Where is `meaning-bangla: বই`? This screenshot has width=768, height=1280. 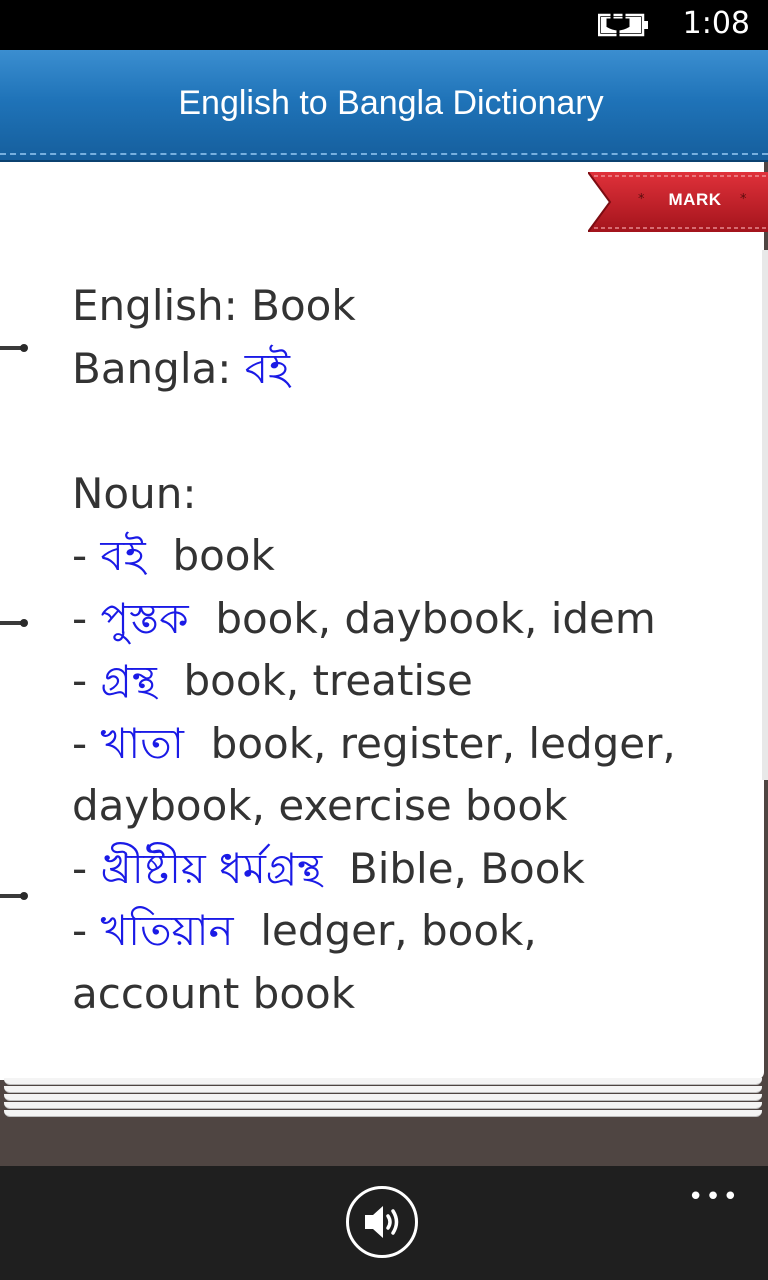 meaning-bangla: বই is located at coordinates (123, 555).